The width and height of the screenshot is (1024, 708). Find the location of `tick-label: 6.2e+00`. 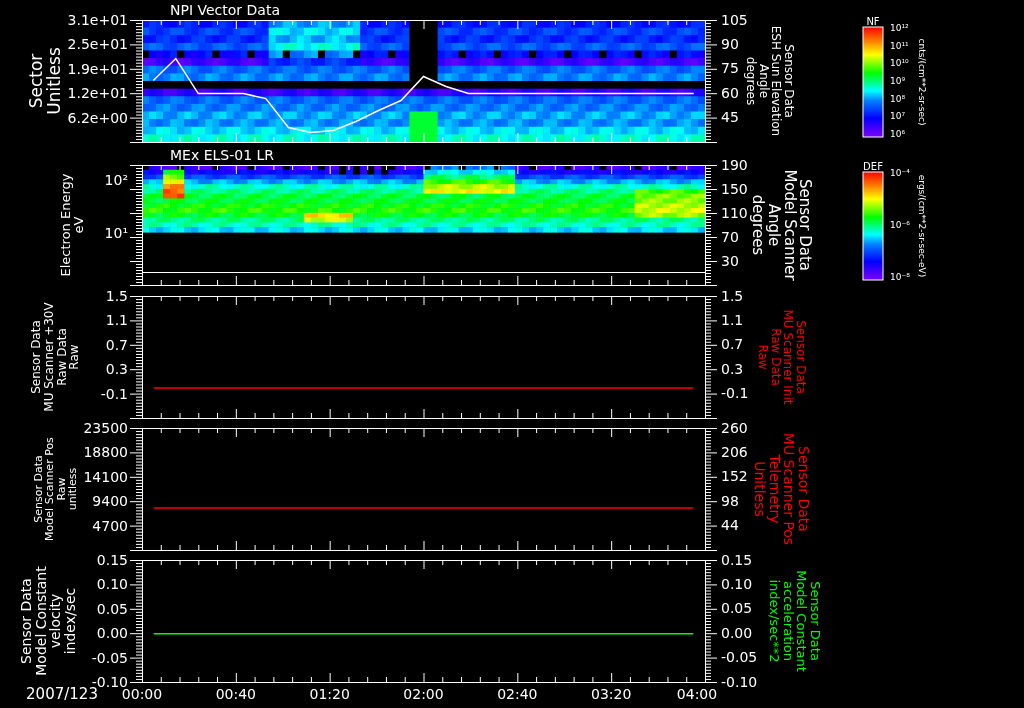

tick-label: 6.2e+00 is located at coordinates (97, 117).